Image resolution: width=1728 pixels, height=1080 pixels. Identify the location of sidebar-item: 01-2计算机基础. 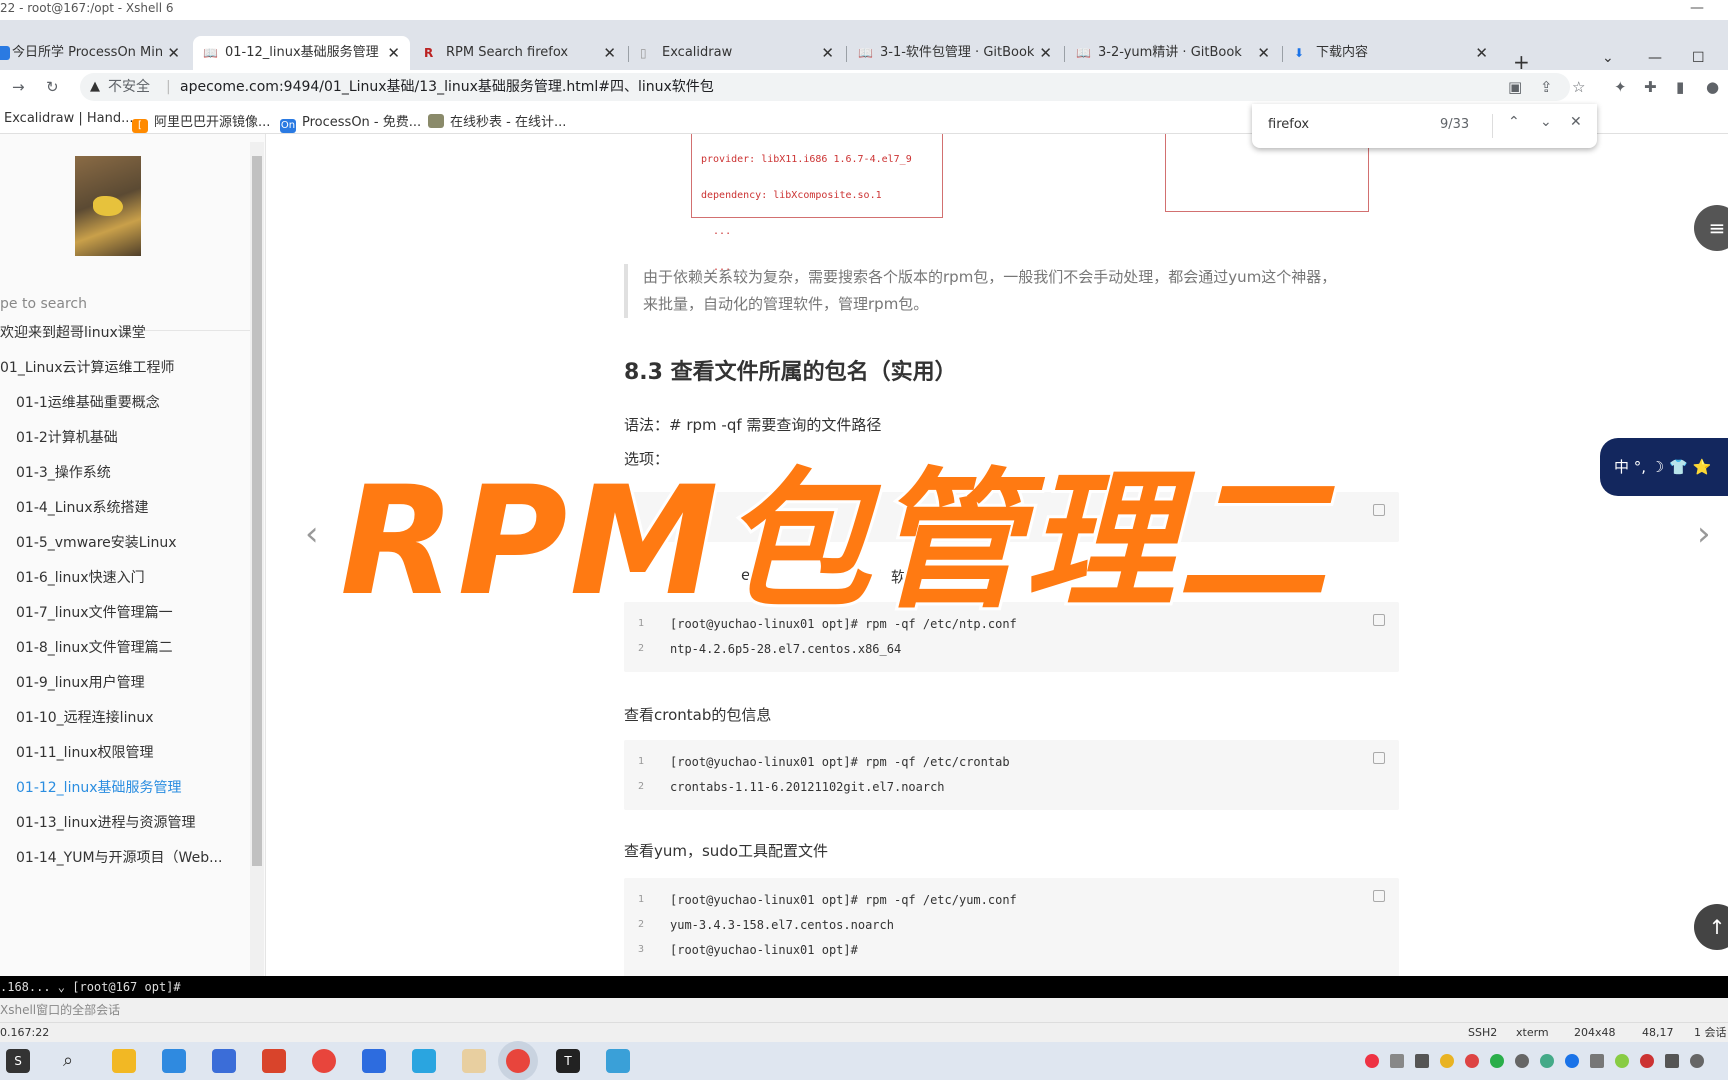
(67, 437).